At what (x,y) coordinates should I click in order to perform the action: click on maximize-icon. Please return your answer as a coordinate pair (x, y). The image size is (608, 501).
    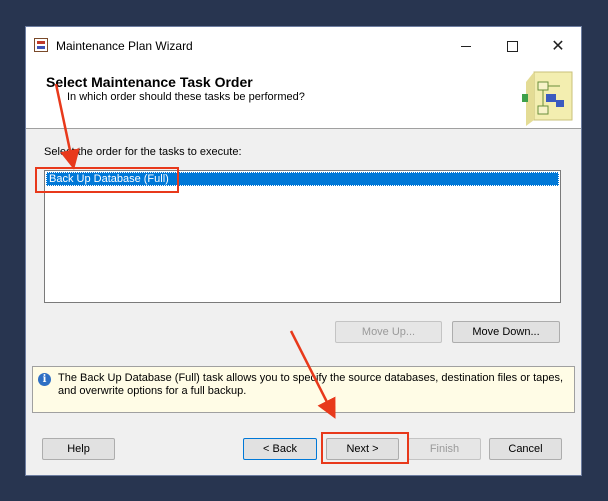
    Looking at the image, I should click on (512, 46).